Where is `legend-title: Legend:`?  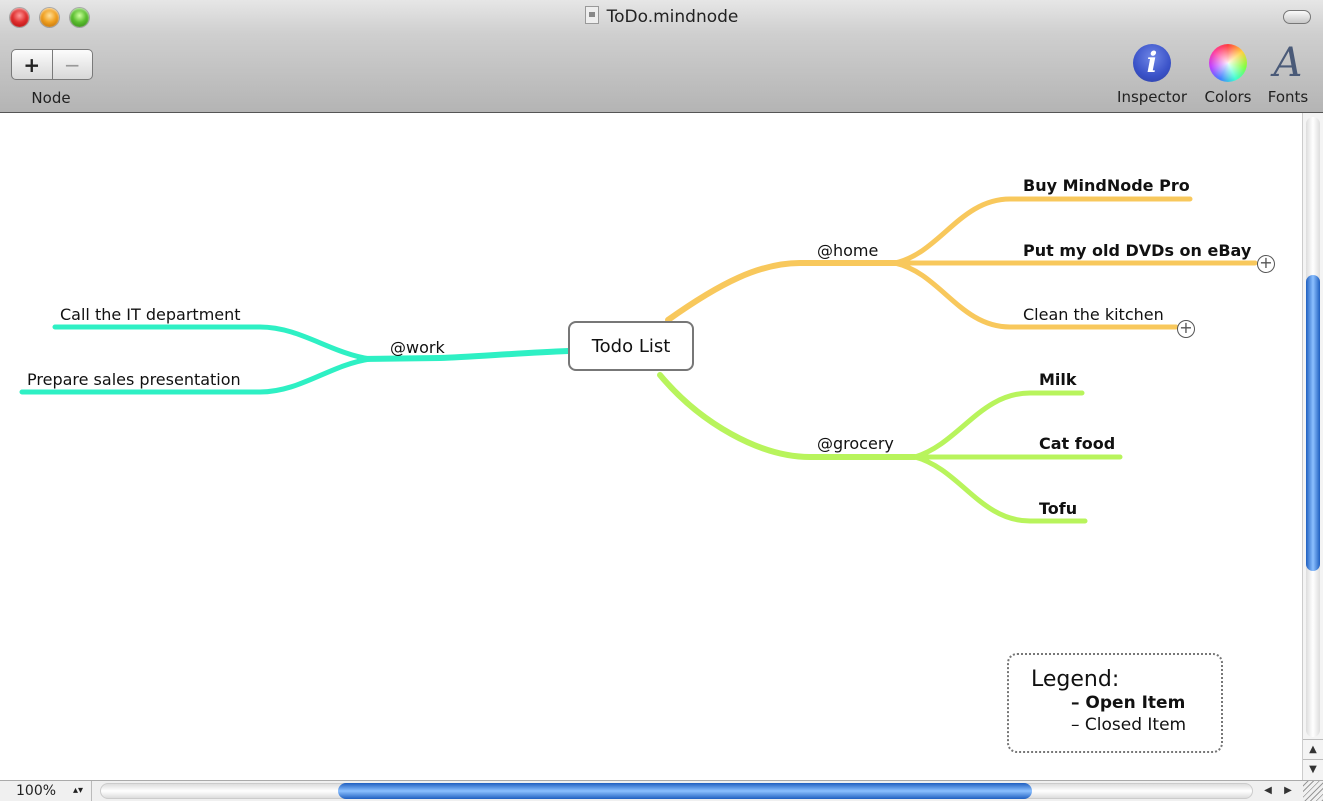
legend-title: Legend: is located at coordinates (1075, 679).